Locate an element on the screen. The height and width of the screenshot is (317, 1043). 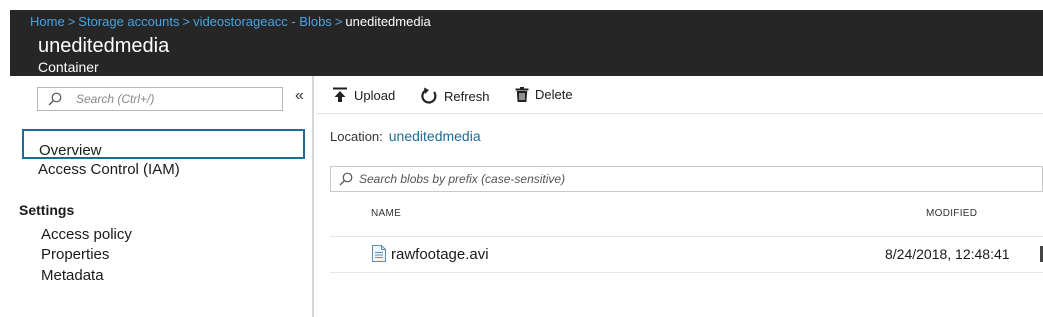
column-header-modified: MODIFIED is located at coordinates (951, 213).